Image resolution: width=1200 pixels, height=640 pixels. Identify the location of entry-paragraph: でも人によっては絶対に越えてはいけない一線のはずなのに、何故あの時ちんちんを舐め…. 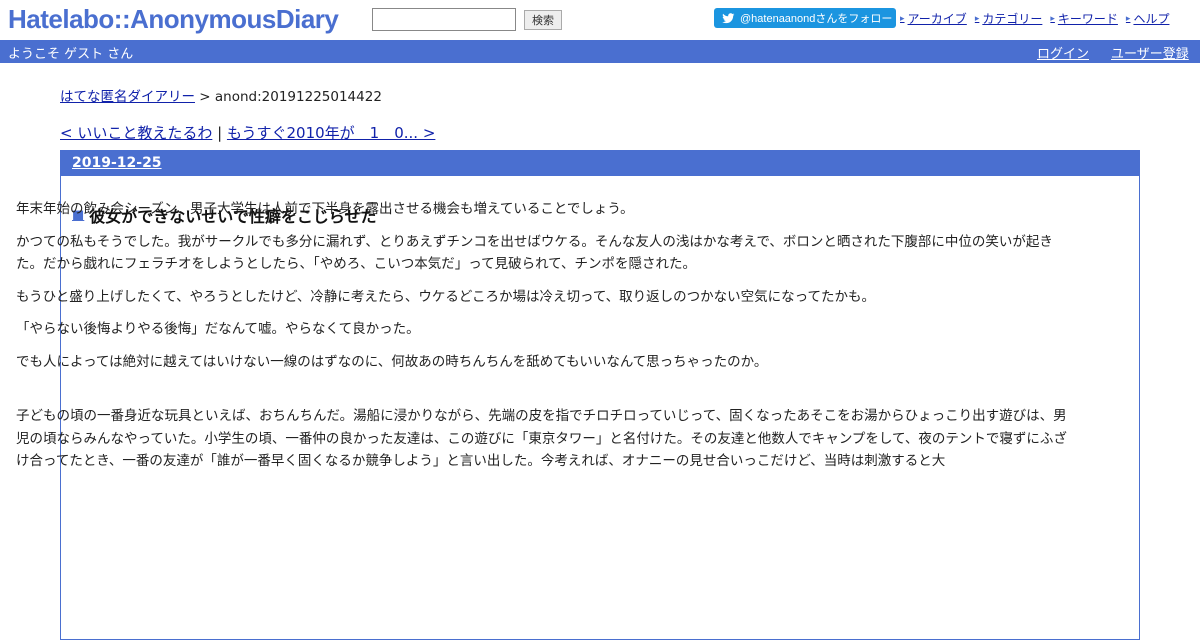
(392, 361).